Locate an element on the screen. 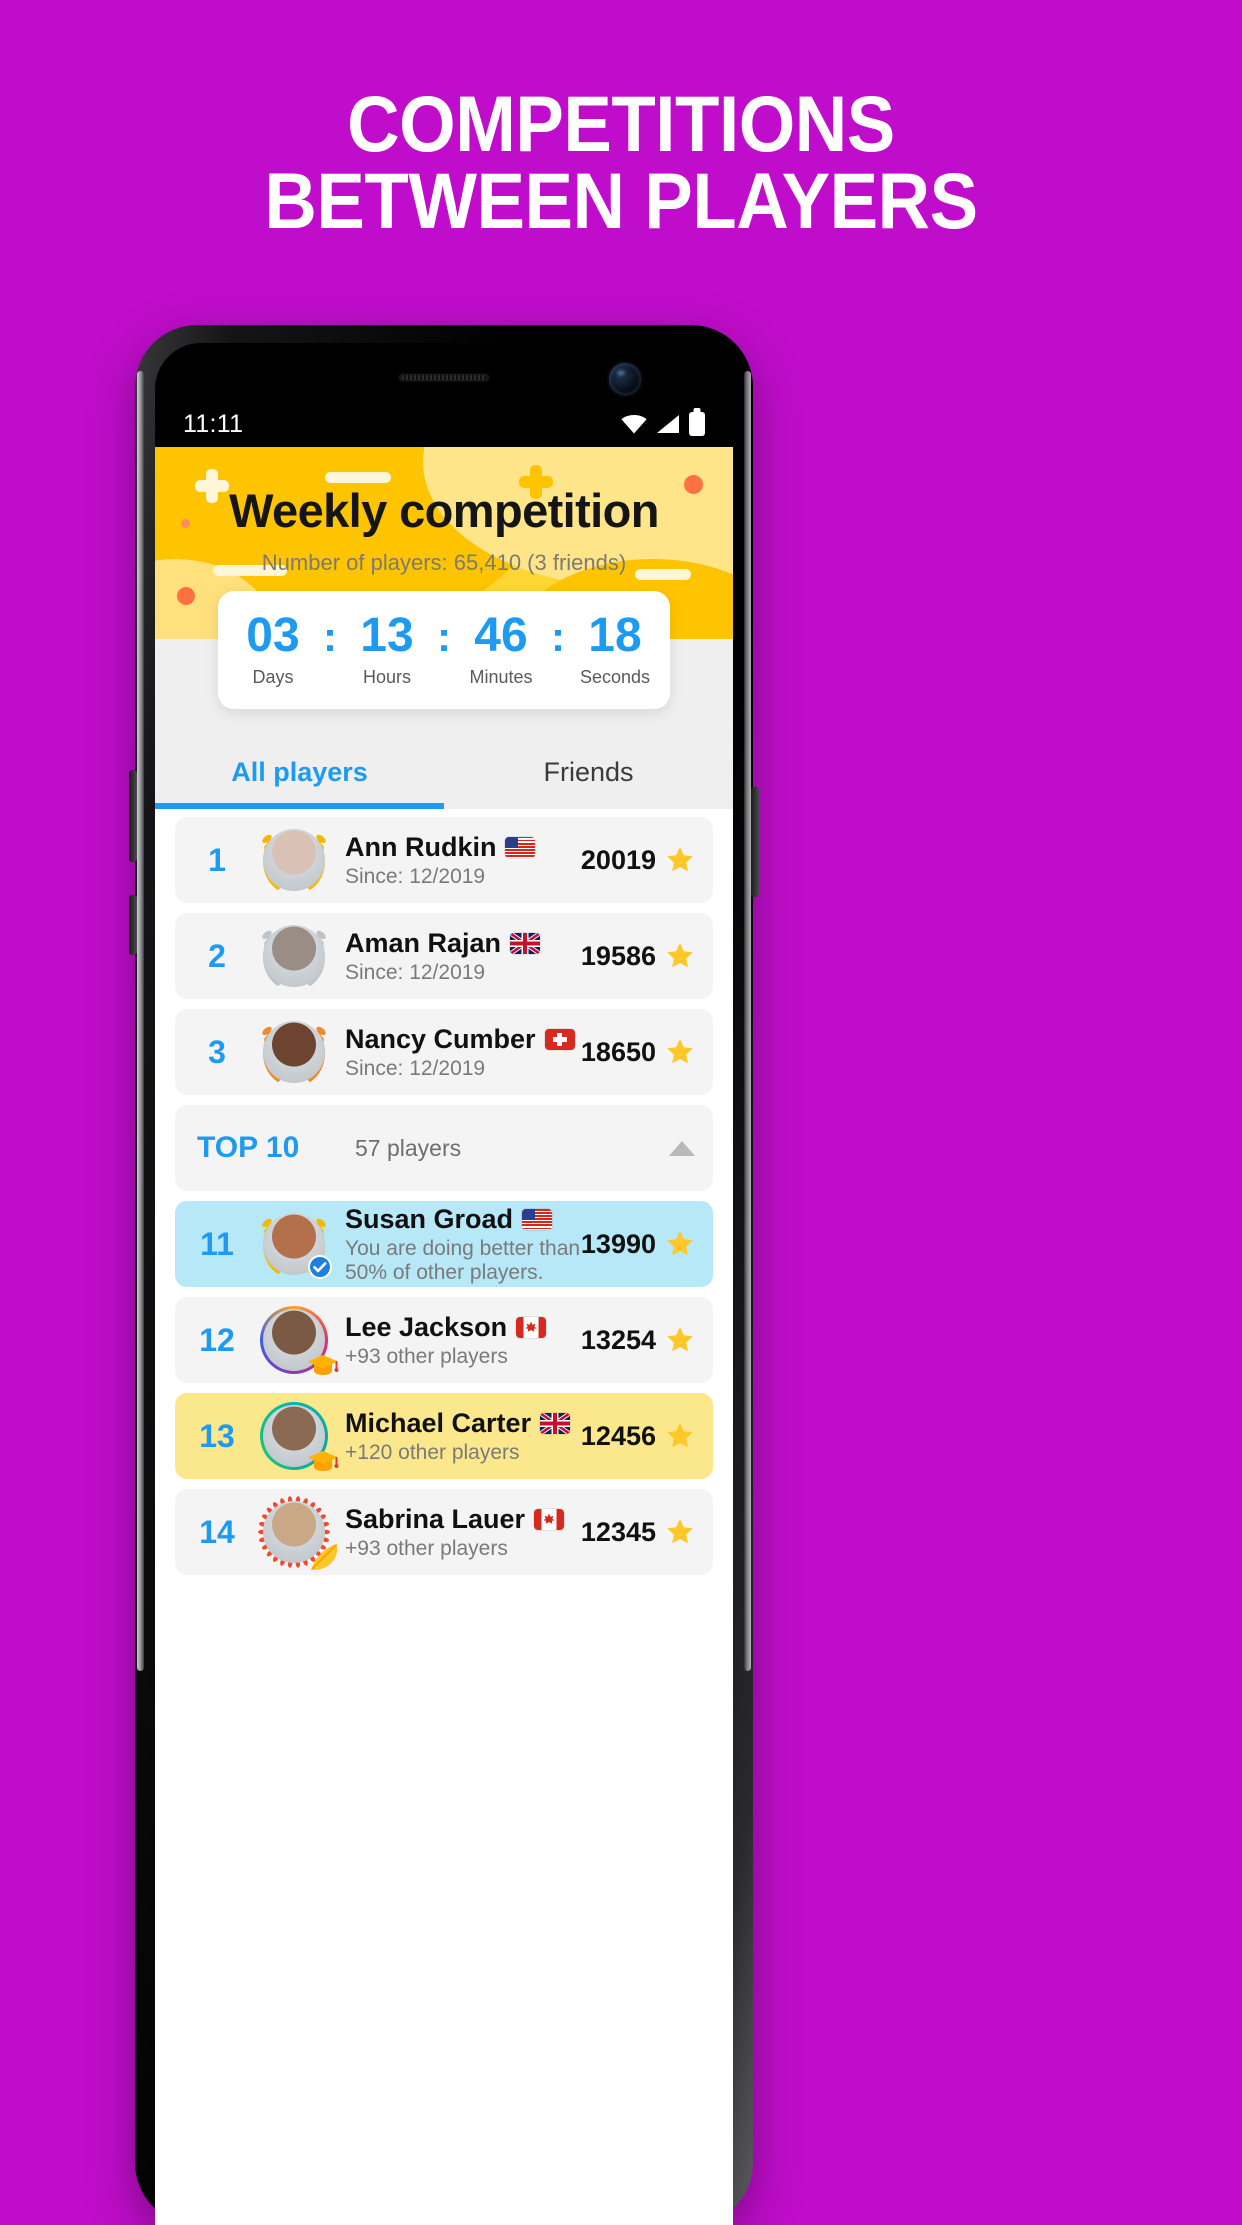 This screenshot has width=1242, height=2225. row-score: 18650 is located at coordinates (638, 1052).